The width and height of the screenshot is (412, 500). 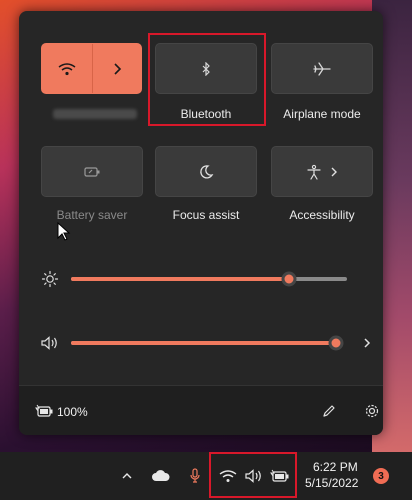 I want to click on bluetooth-label: Bluetooth, so click(x=206, y=114).